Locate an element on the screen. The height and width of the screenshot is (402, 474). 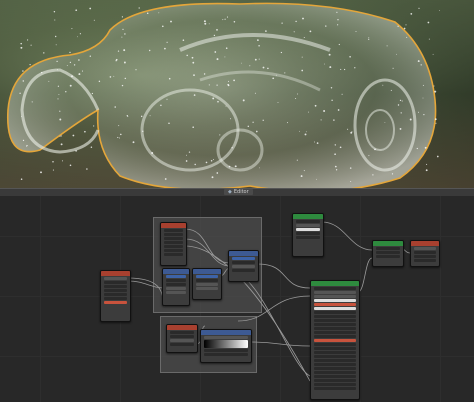
color-ramp-gradient is located at coordinates (226, 344).